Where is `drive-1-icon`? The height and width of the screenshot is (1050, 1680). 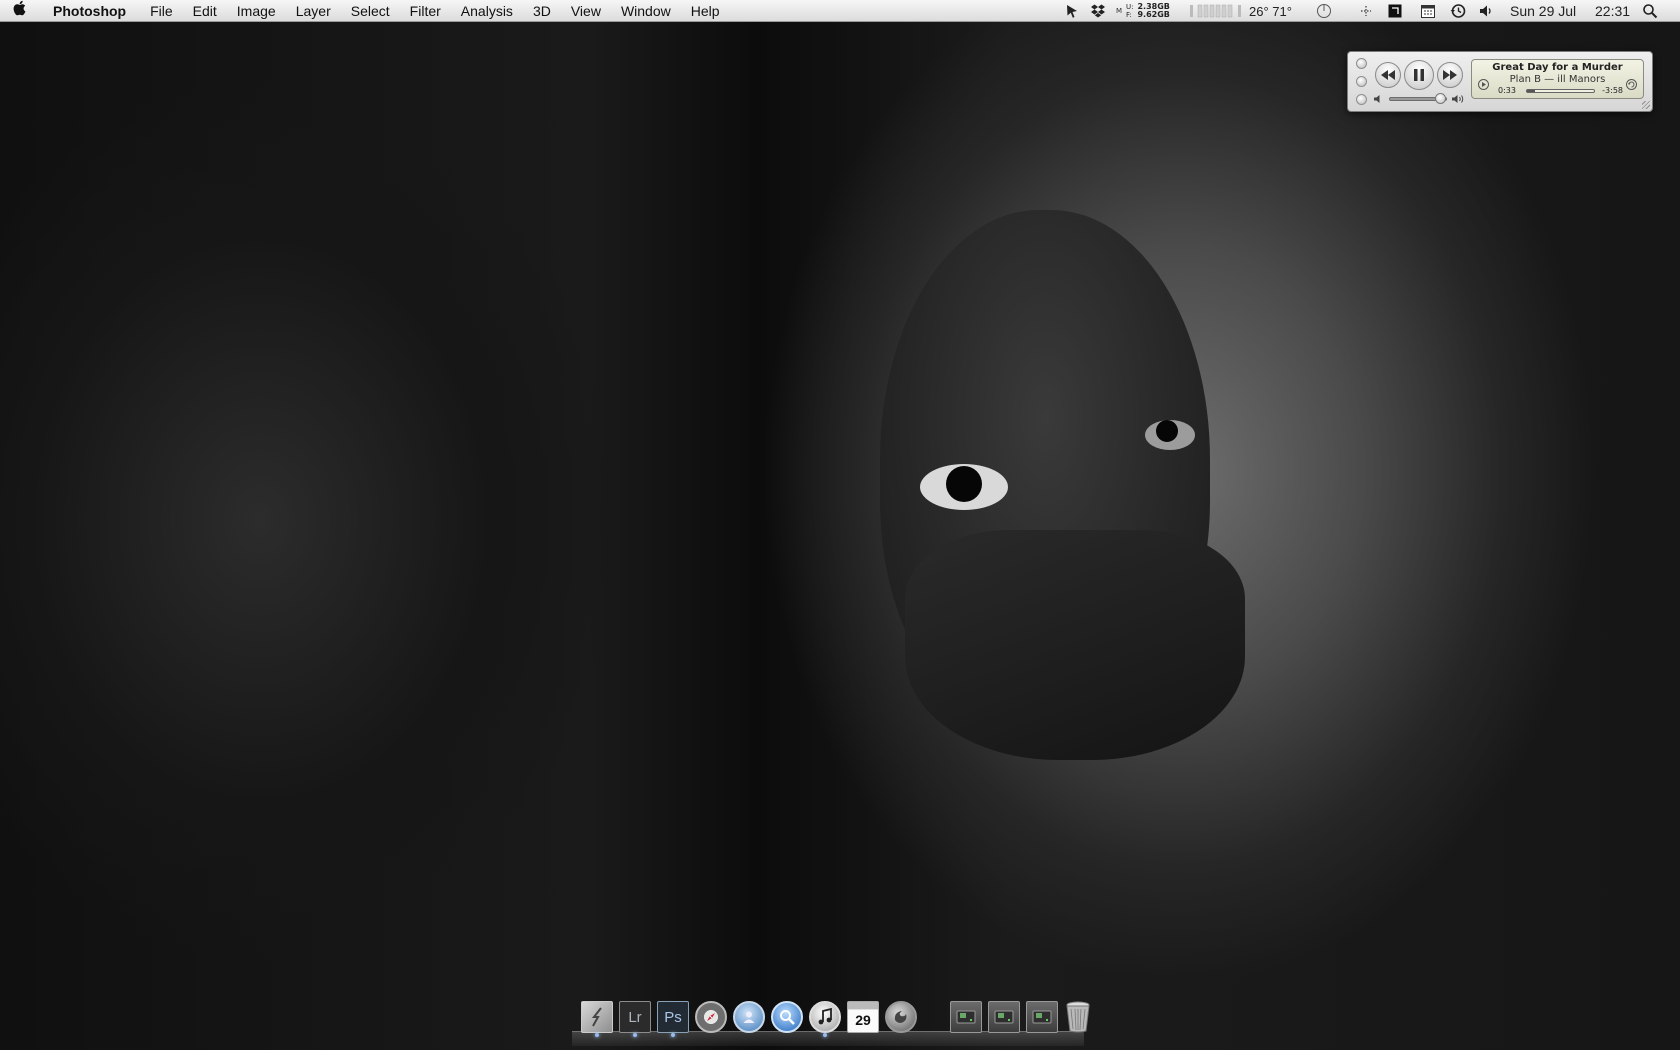 drive-1-icon is located at coordinates (966, 1017).